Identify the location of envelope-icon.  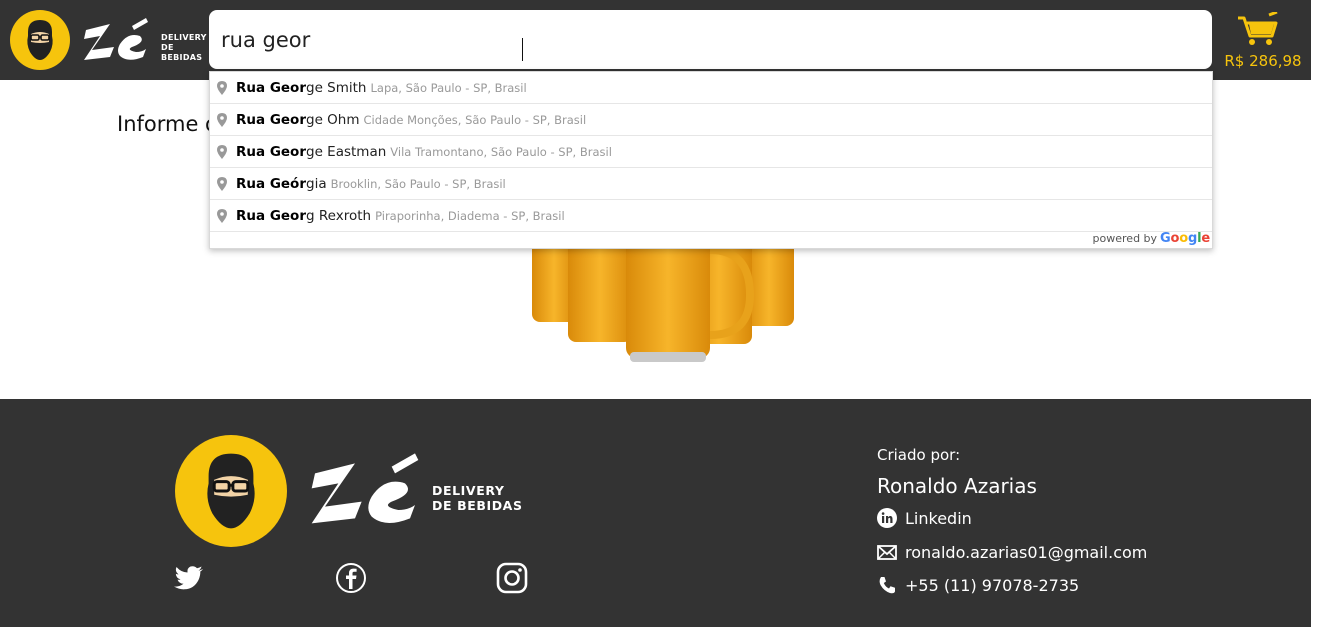
(887, 552).